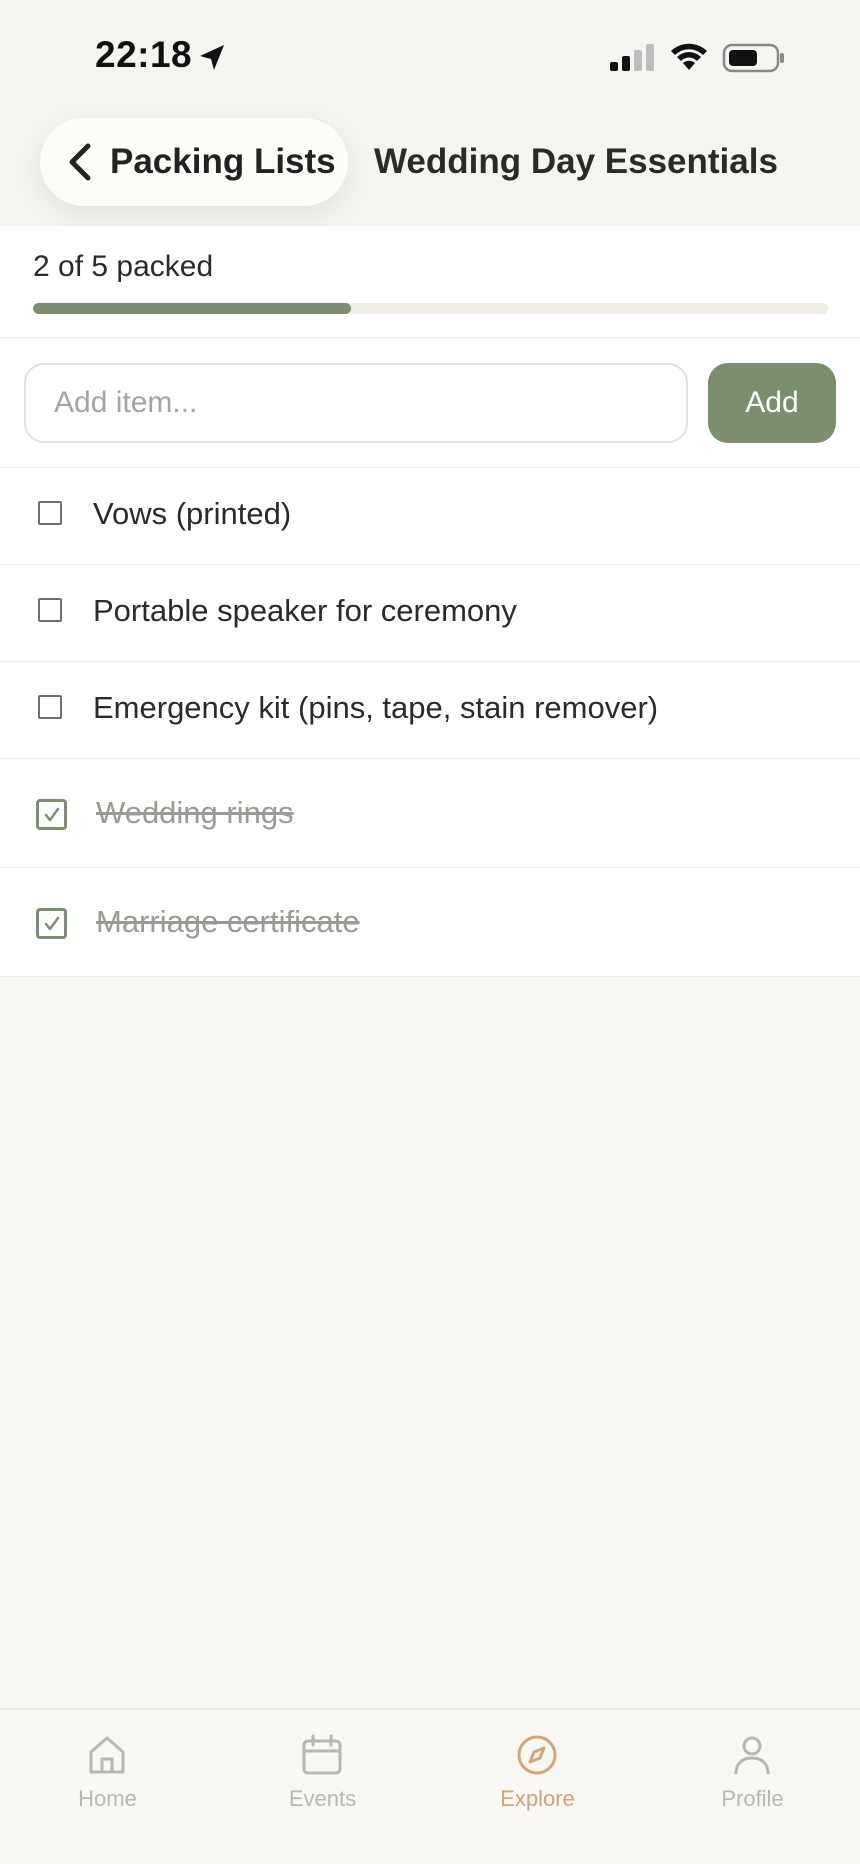 The width and height of the screenshot is (860, 1864). Describe the element at coordinates (430, 308) in the screenshot. I see `progress-bar` at that location.